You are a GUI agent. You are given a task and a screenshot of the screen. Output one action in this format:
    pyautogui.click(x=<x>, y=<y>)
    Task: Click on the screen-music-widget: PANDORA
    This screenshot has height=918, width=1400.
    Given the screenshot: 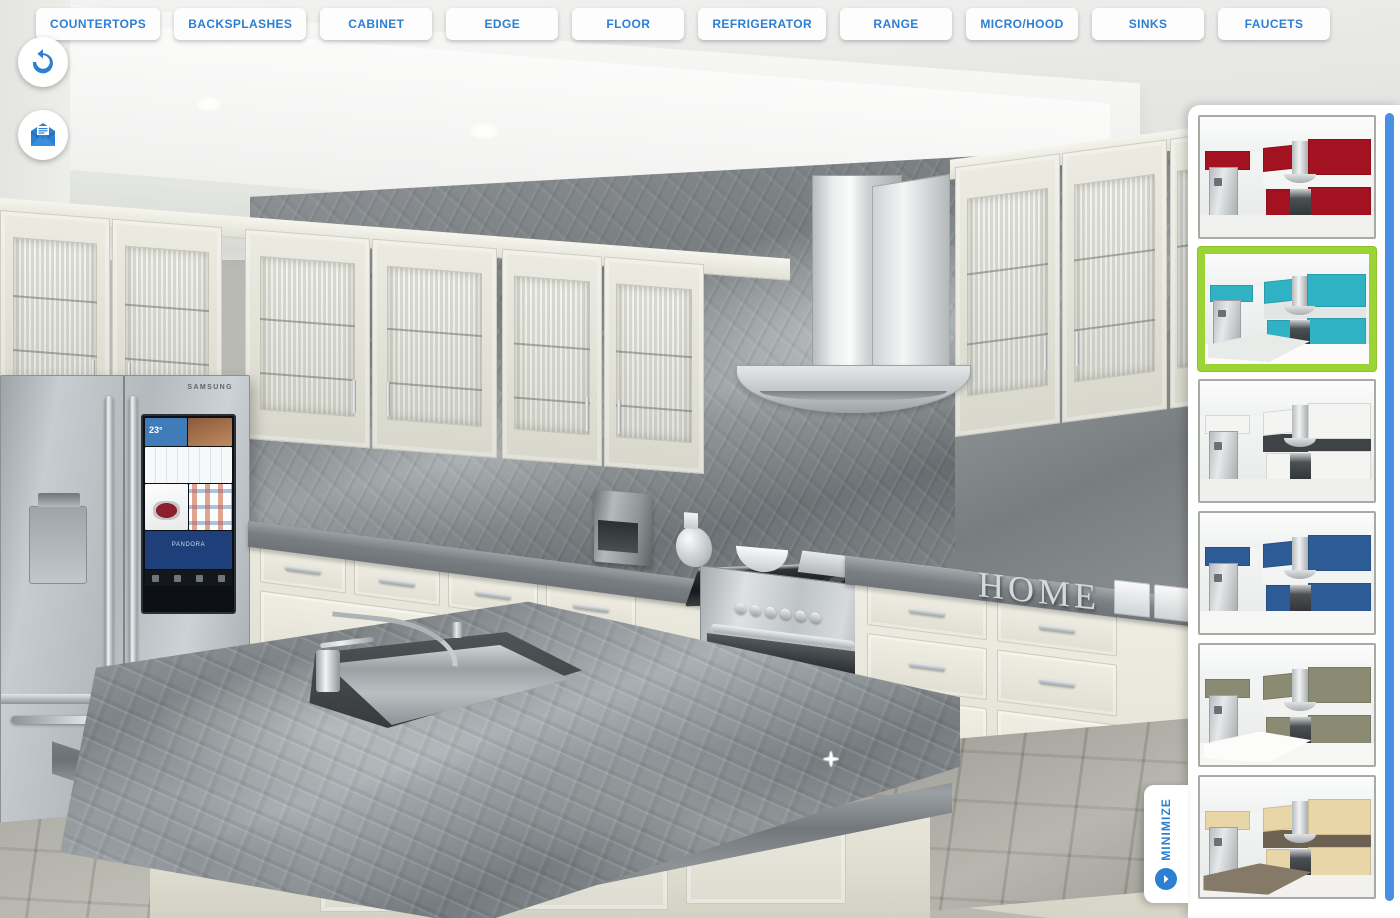 What is the action you would take?
    pyautogui.click(x=188, y=550)
    